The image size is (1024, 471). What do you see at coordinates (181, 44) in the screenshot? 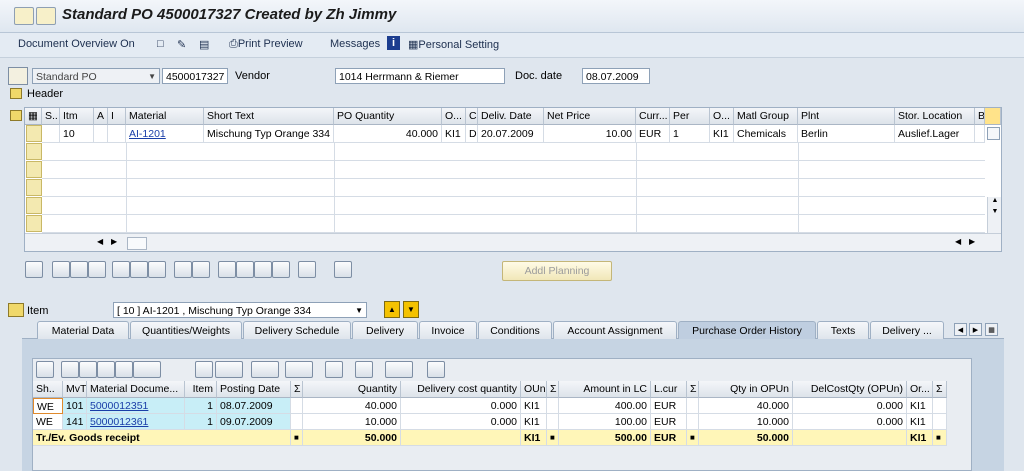
I see `edit-icon: ✎` at bounding box center [181, 44].